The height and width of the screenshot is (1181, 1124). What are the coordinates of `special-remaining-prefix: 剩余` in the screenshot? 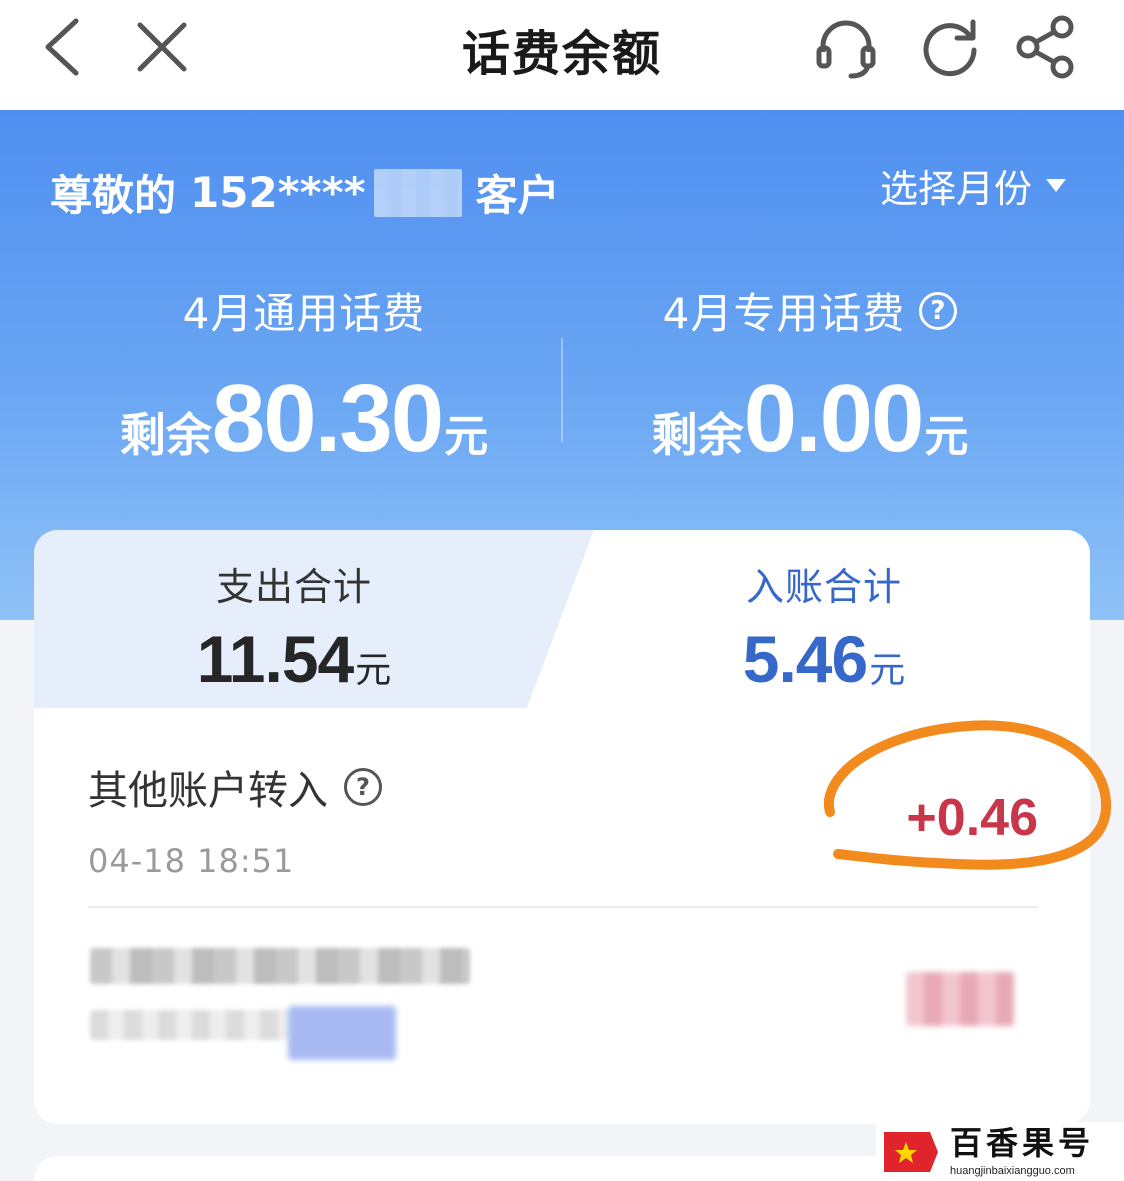 It's located at (697, 435).